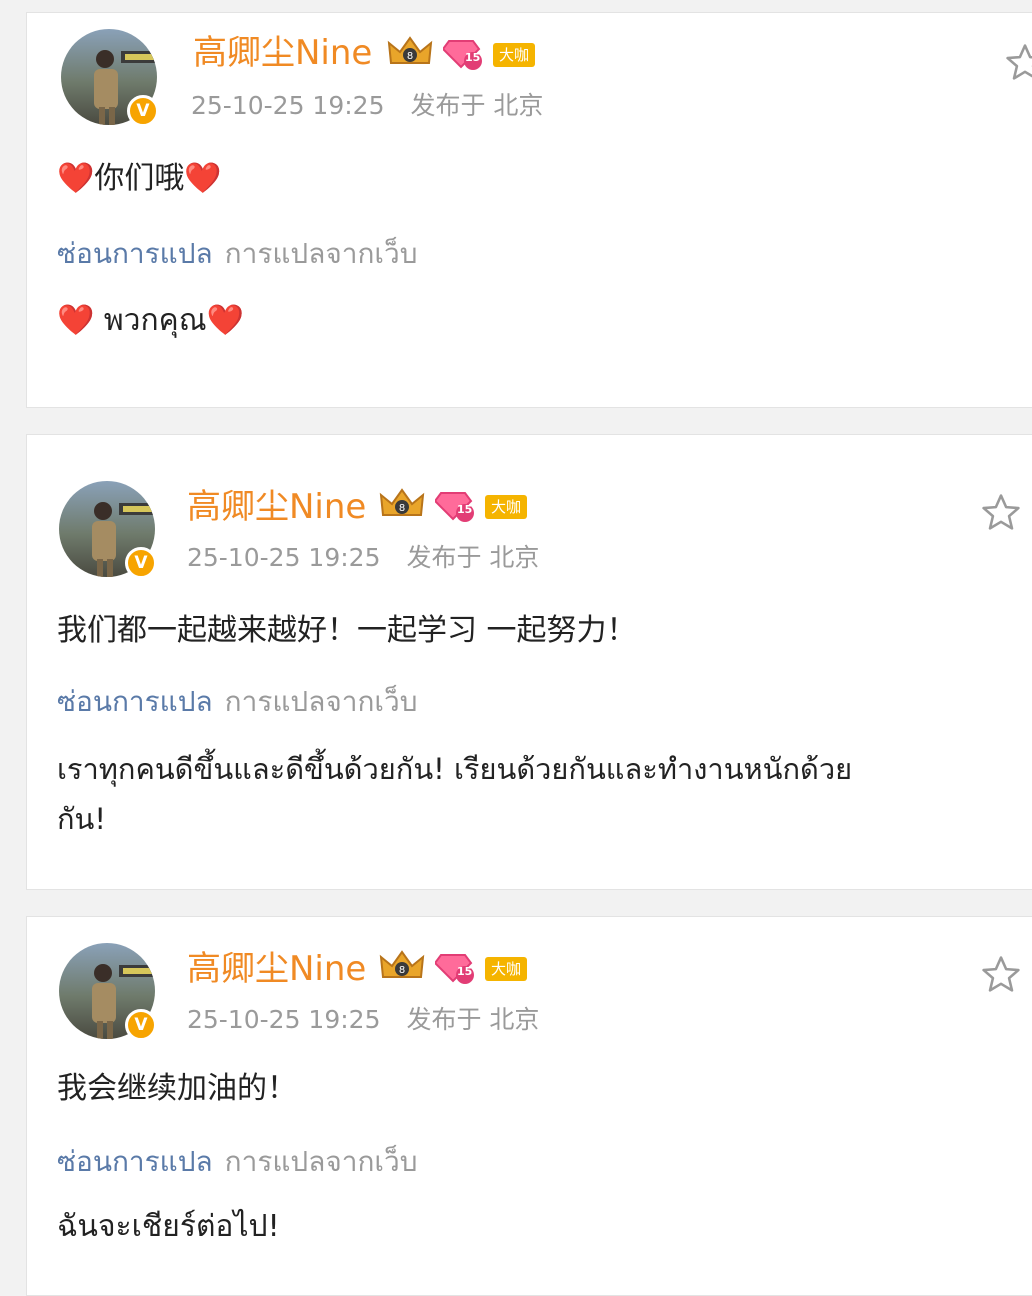 The image size is (1032, 1296). I want to click on post-text: 我们都一起越来越好！一起学习 一起努力！, so click(347, 630).